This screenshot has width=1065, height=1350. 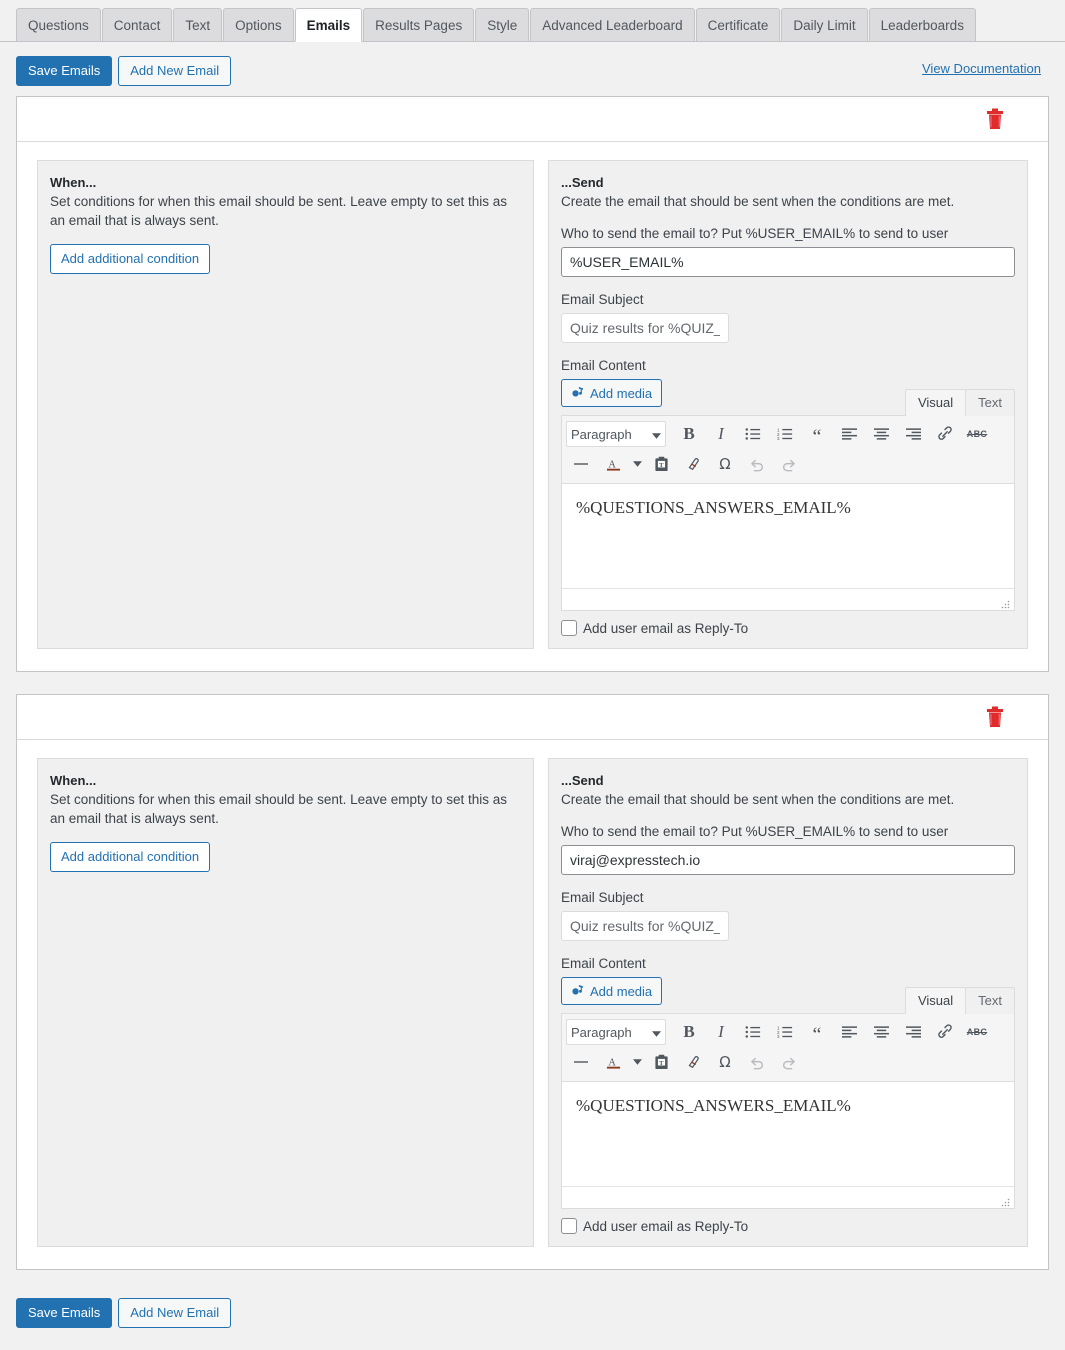 What do you see at coordinates (532, 1321) in the screenshot?
I see `bottom-action-bar: Save Emails Add New Email` at bounding box center [532, 1321].